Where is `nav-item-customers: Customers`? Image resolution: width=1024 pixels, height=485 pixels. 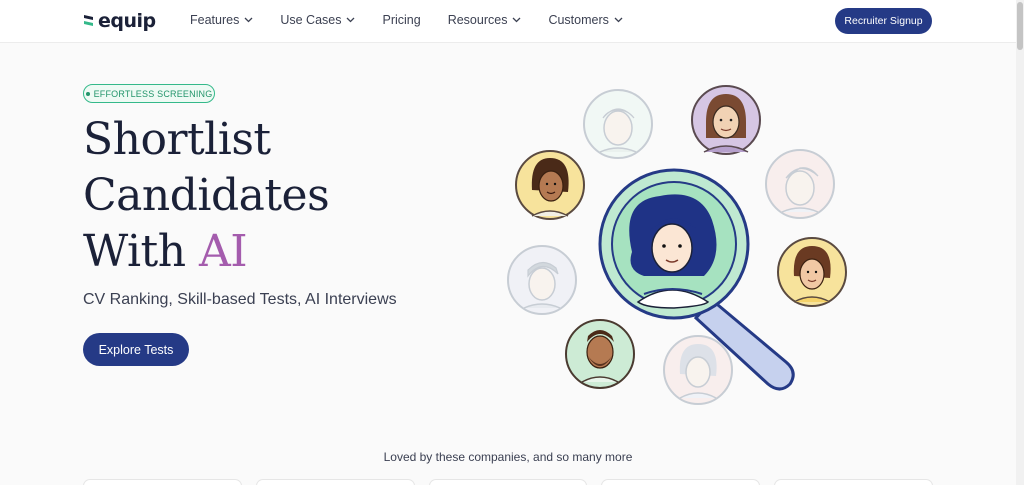 nav-item-customers: Customers is located at coordinates (585, 20).